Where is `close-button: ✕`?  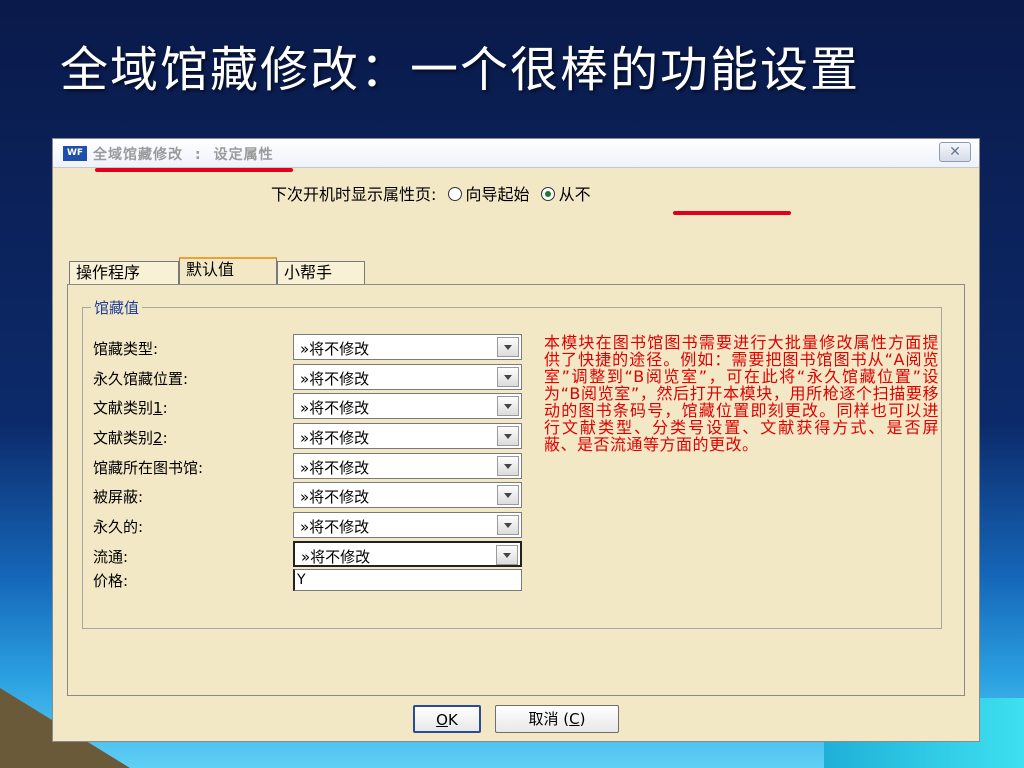 close-button: ✕ is located at coordinates (955, 152).